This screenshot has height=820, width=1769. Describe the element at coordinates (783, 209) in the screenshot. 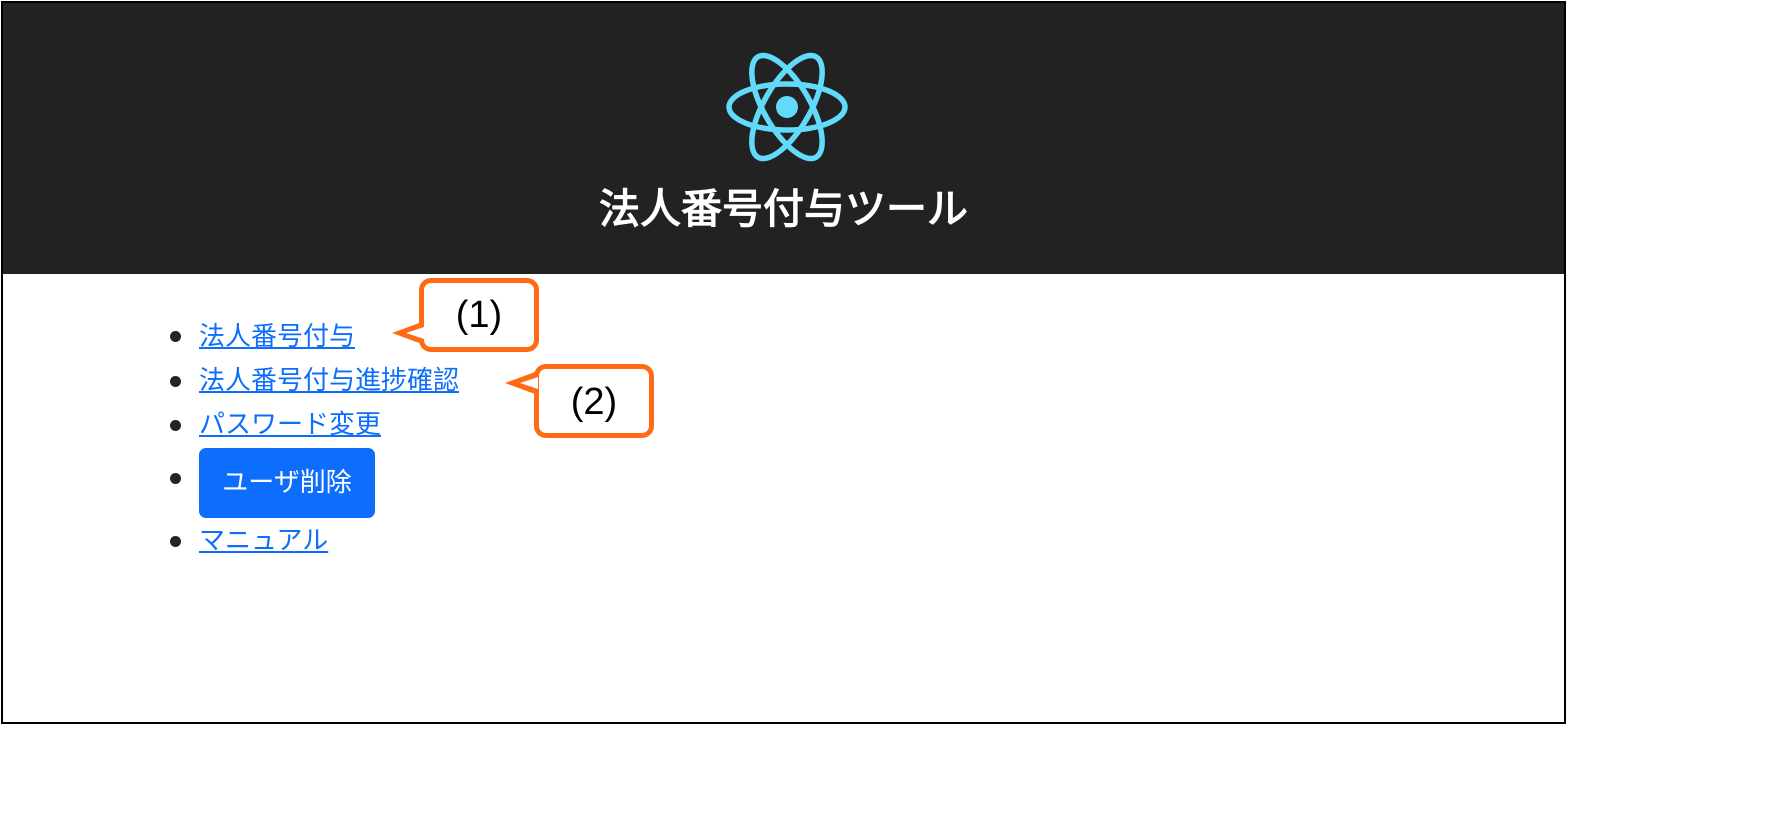

I see `page-title: 法人番号付与ツール` at that location.